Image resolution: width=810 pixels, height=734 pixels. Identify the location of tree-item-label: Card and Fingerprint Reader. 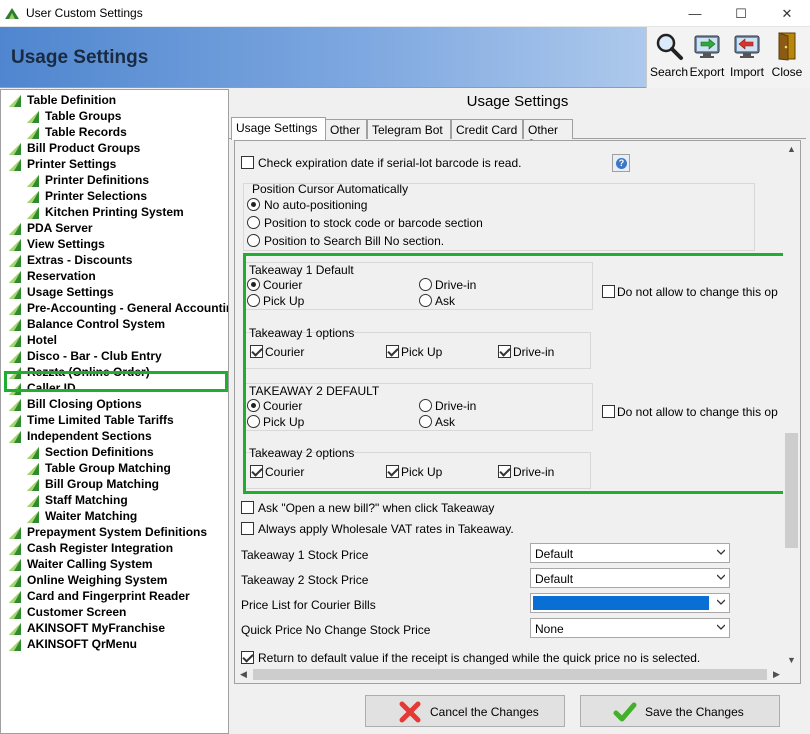
(108, 596).